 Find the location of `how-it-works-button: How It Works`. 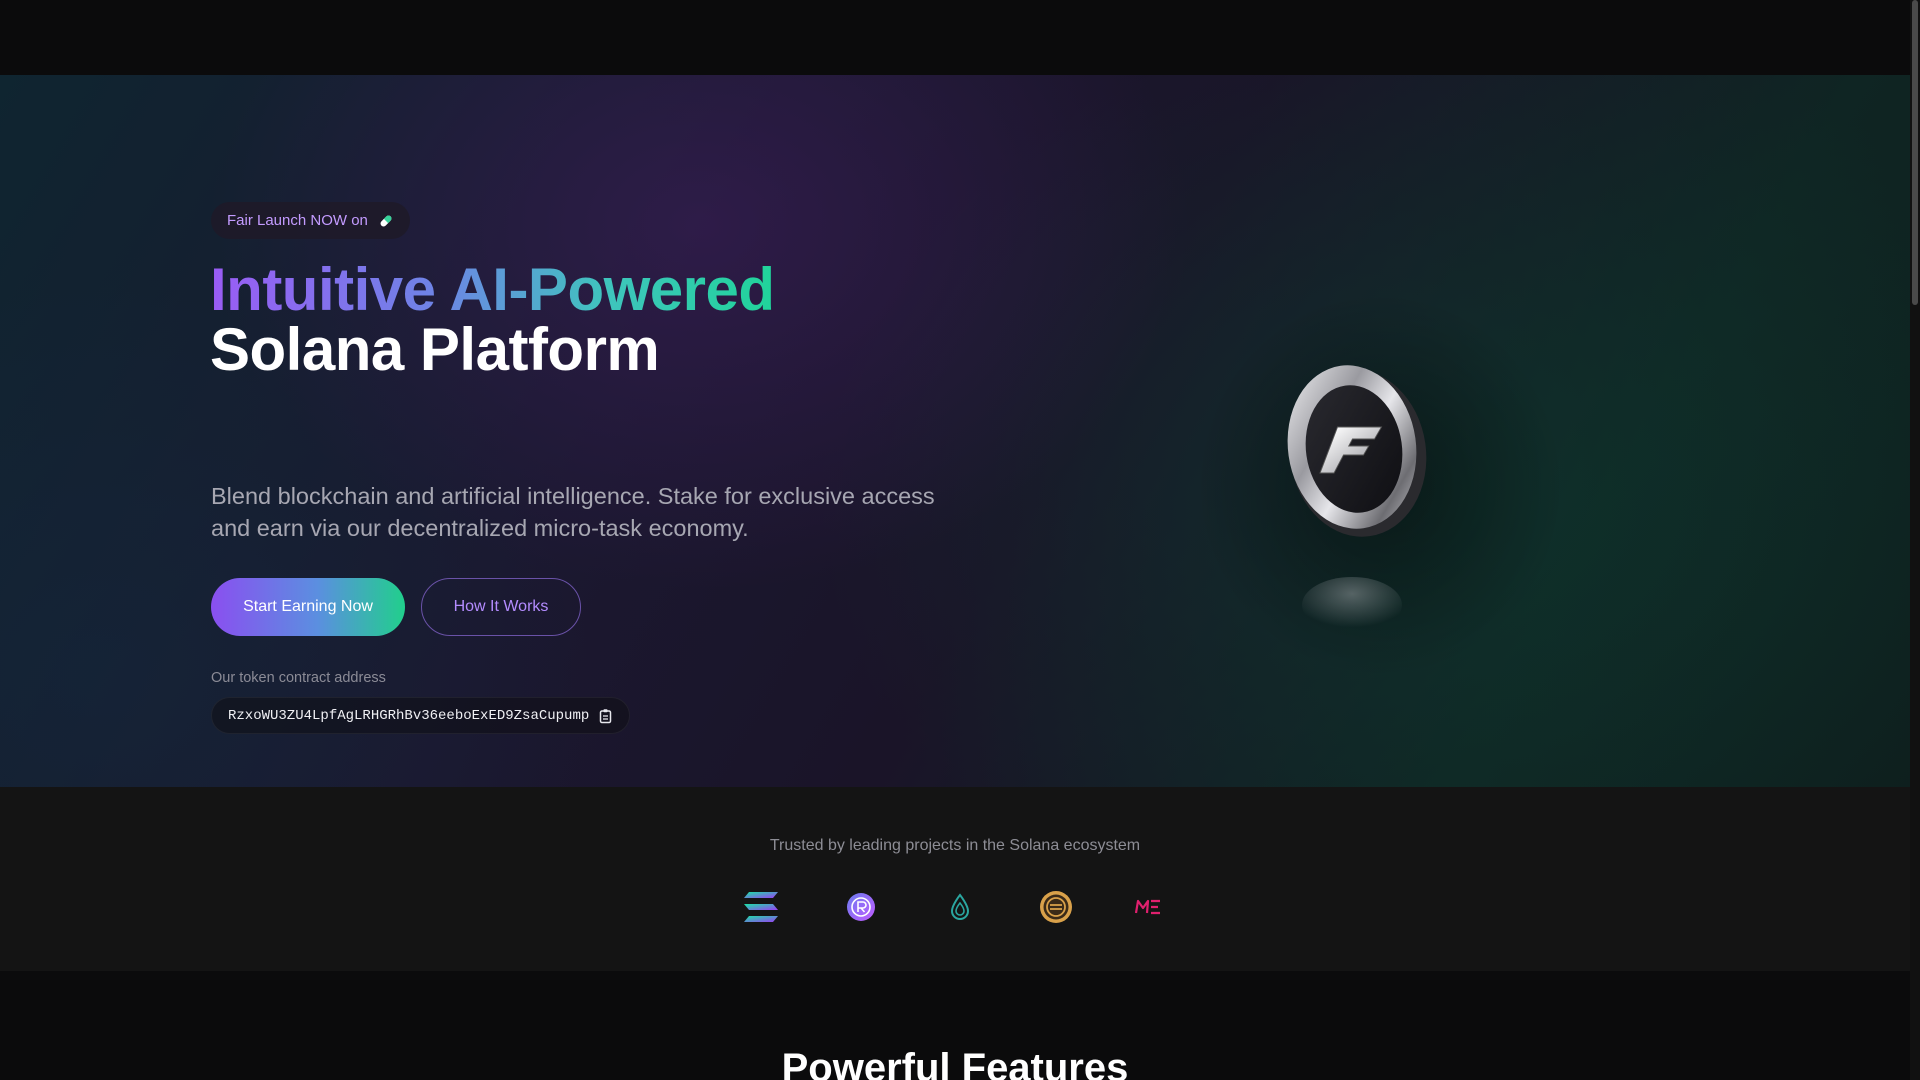

how-it-works-button: How It Works is located at coordinates (501, 607).